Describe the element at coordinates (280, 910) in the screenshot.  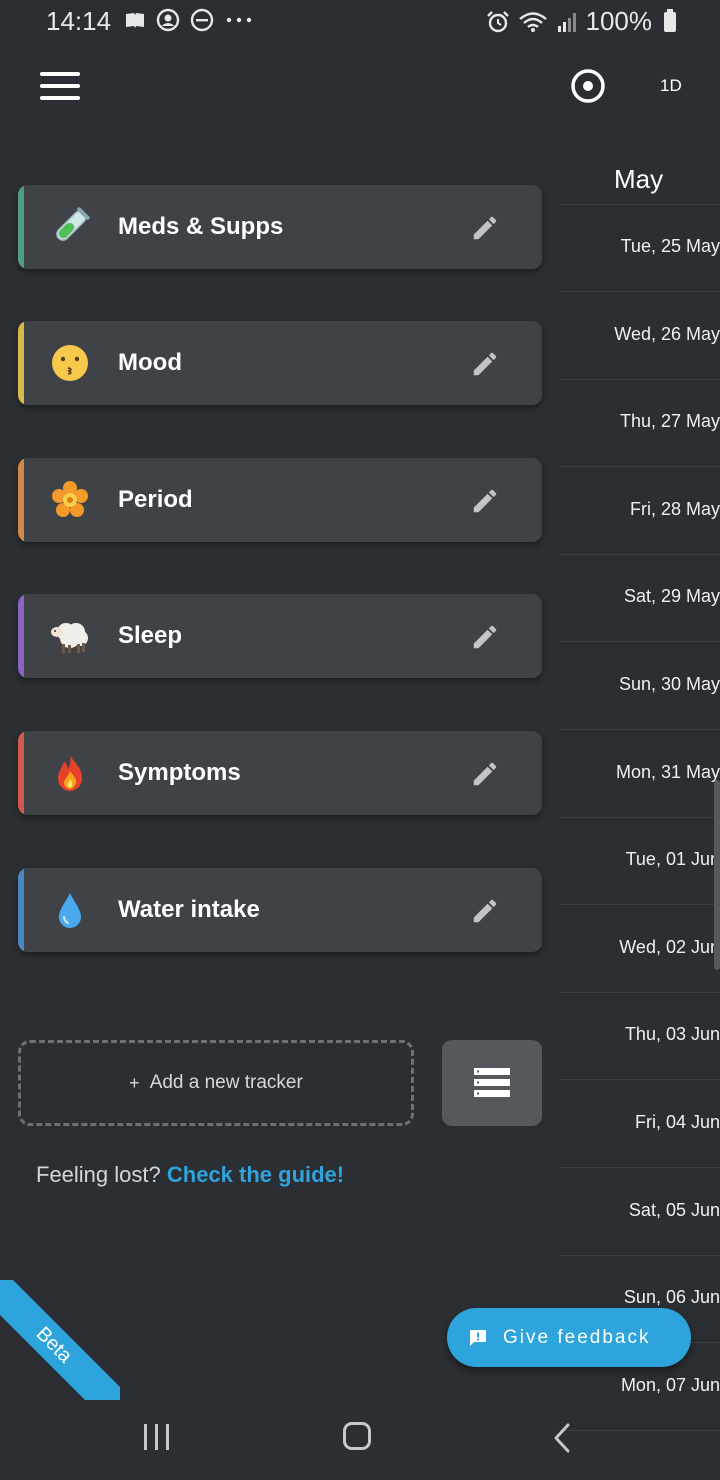
I see `tracker-card-water-intake: Water intake` at that location.